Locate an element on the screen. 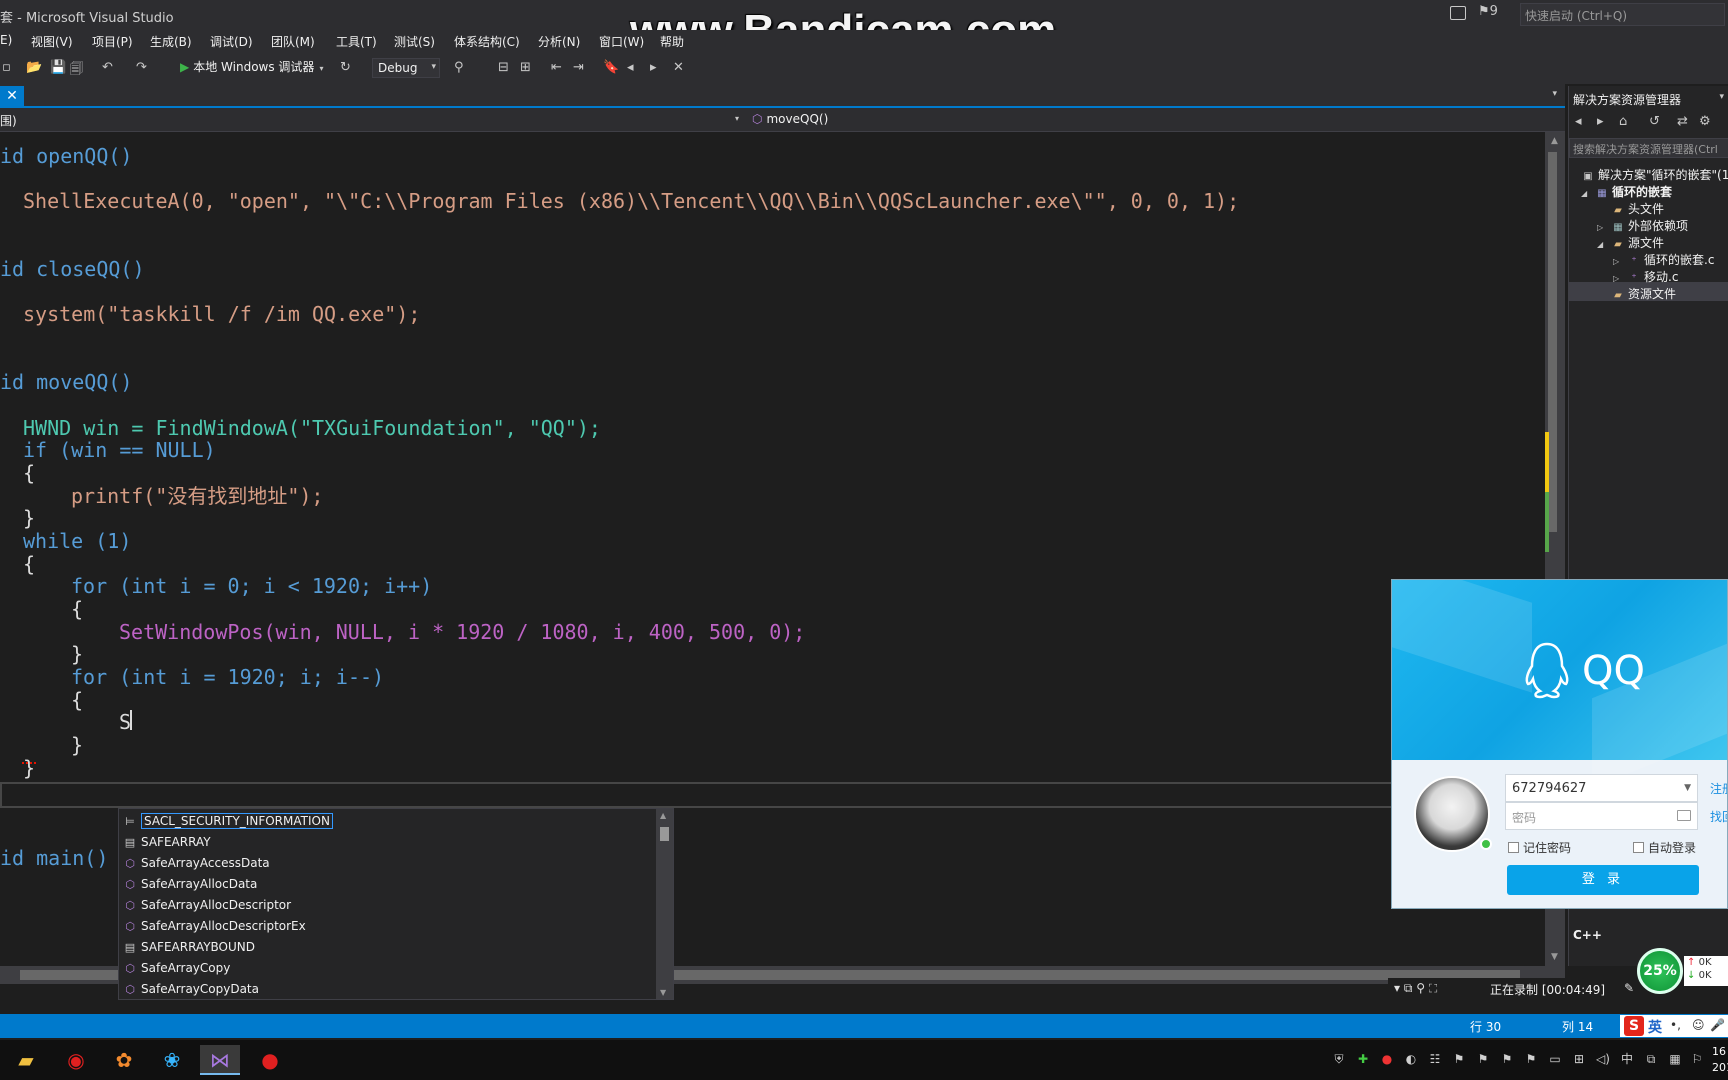  recorder-controls: ▾ ⧉ ⚲ ⛶ is located at coordinates (1415, 988).